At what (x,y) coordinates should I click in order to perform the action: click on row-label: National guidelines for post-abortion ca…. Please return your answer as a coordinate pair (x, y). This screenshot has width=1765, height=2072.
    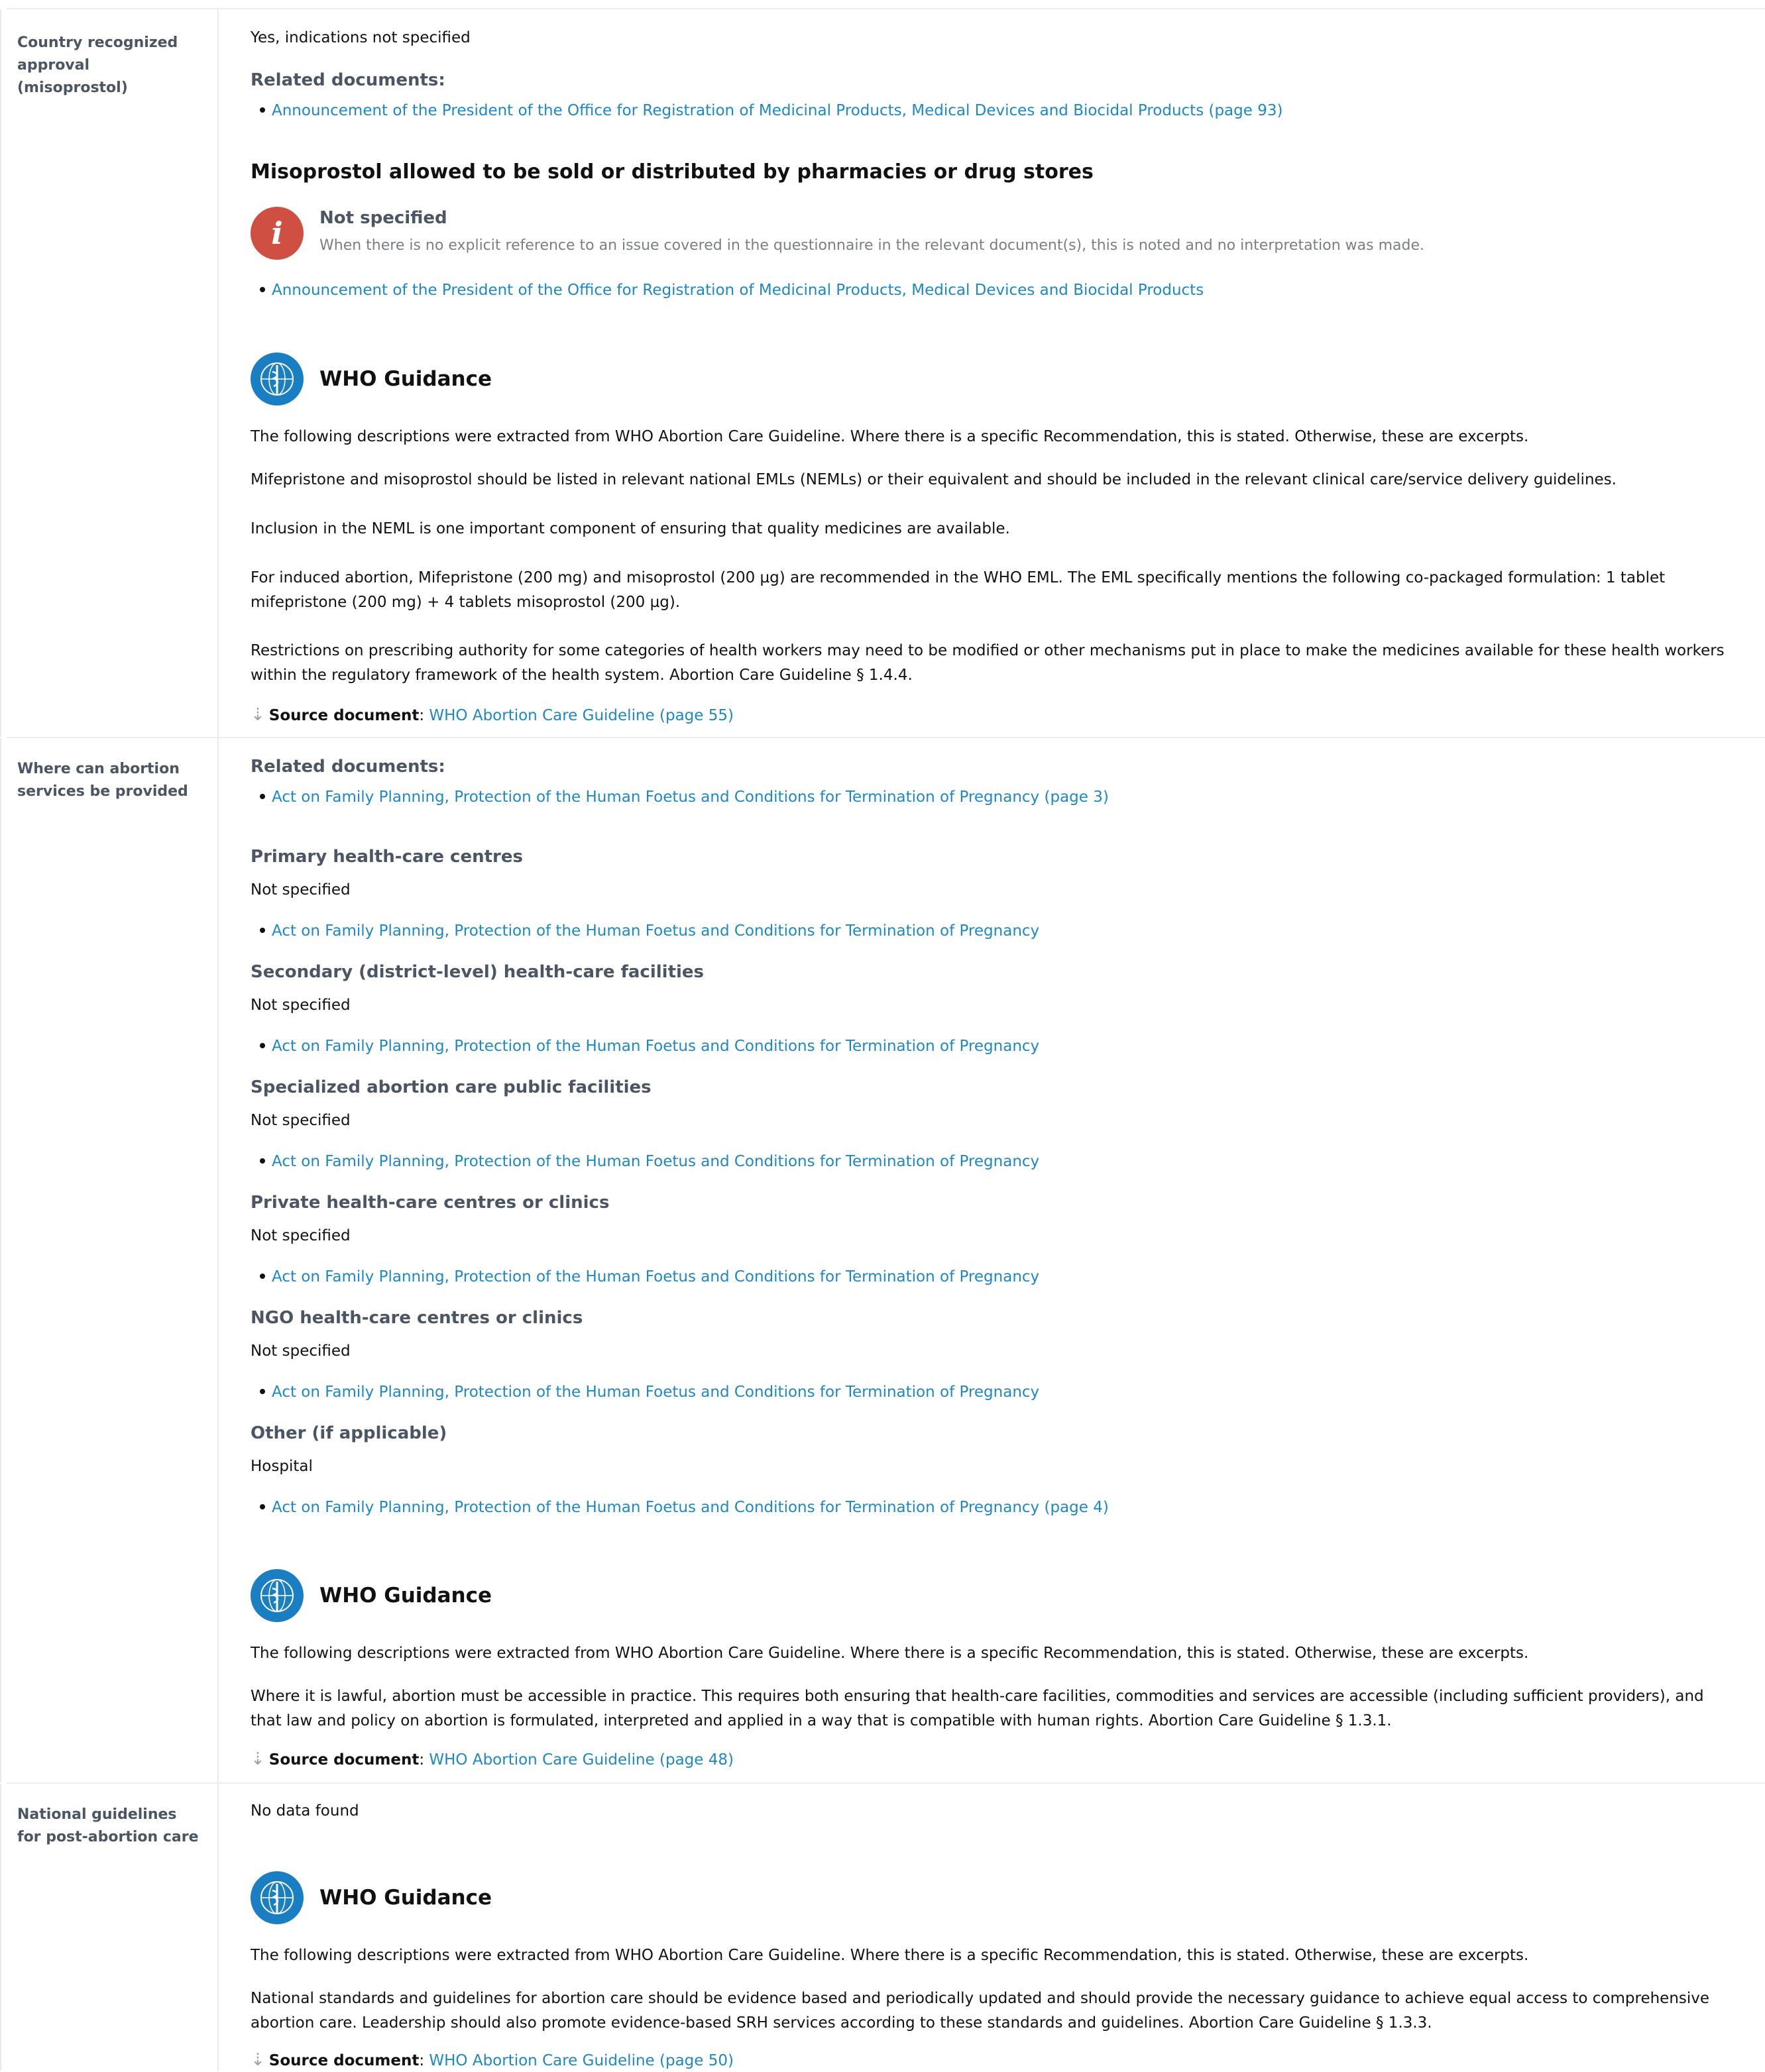
    Looking at the image, I should click on (109, 1927).